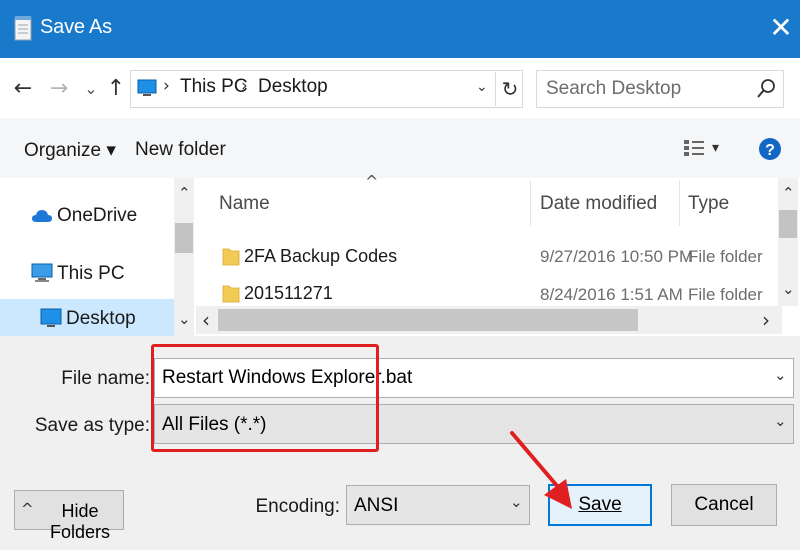 Image resolution: width=800 pixels, height=550 pixels. I want to click on scroll-left-icon: ‹, so click(206, 320).